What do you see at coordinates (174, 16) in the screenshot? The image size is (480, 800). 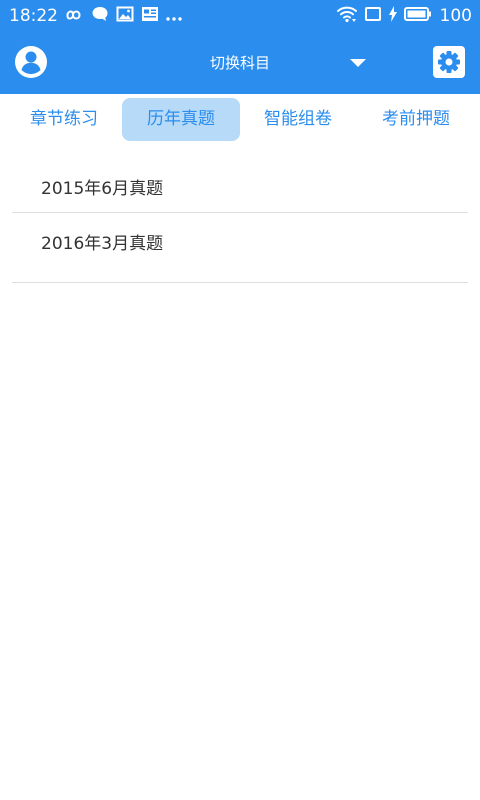 I see `more-icon` at bounding box center [174, 16].